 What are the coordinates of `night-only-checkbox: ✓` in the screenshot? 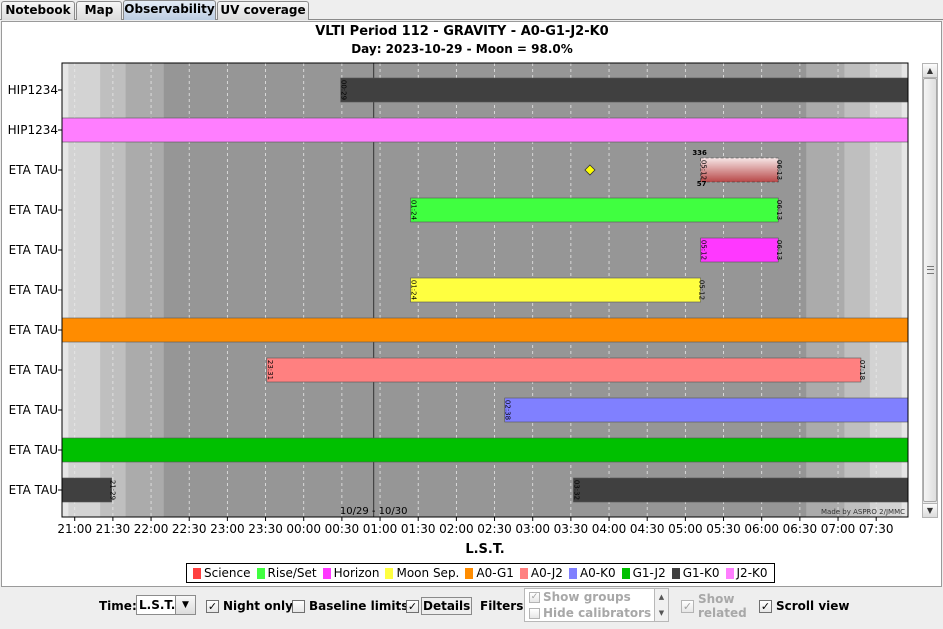 It's located at (212, 606).